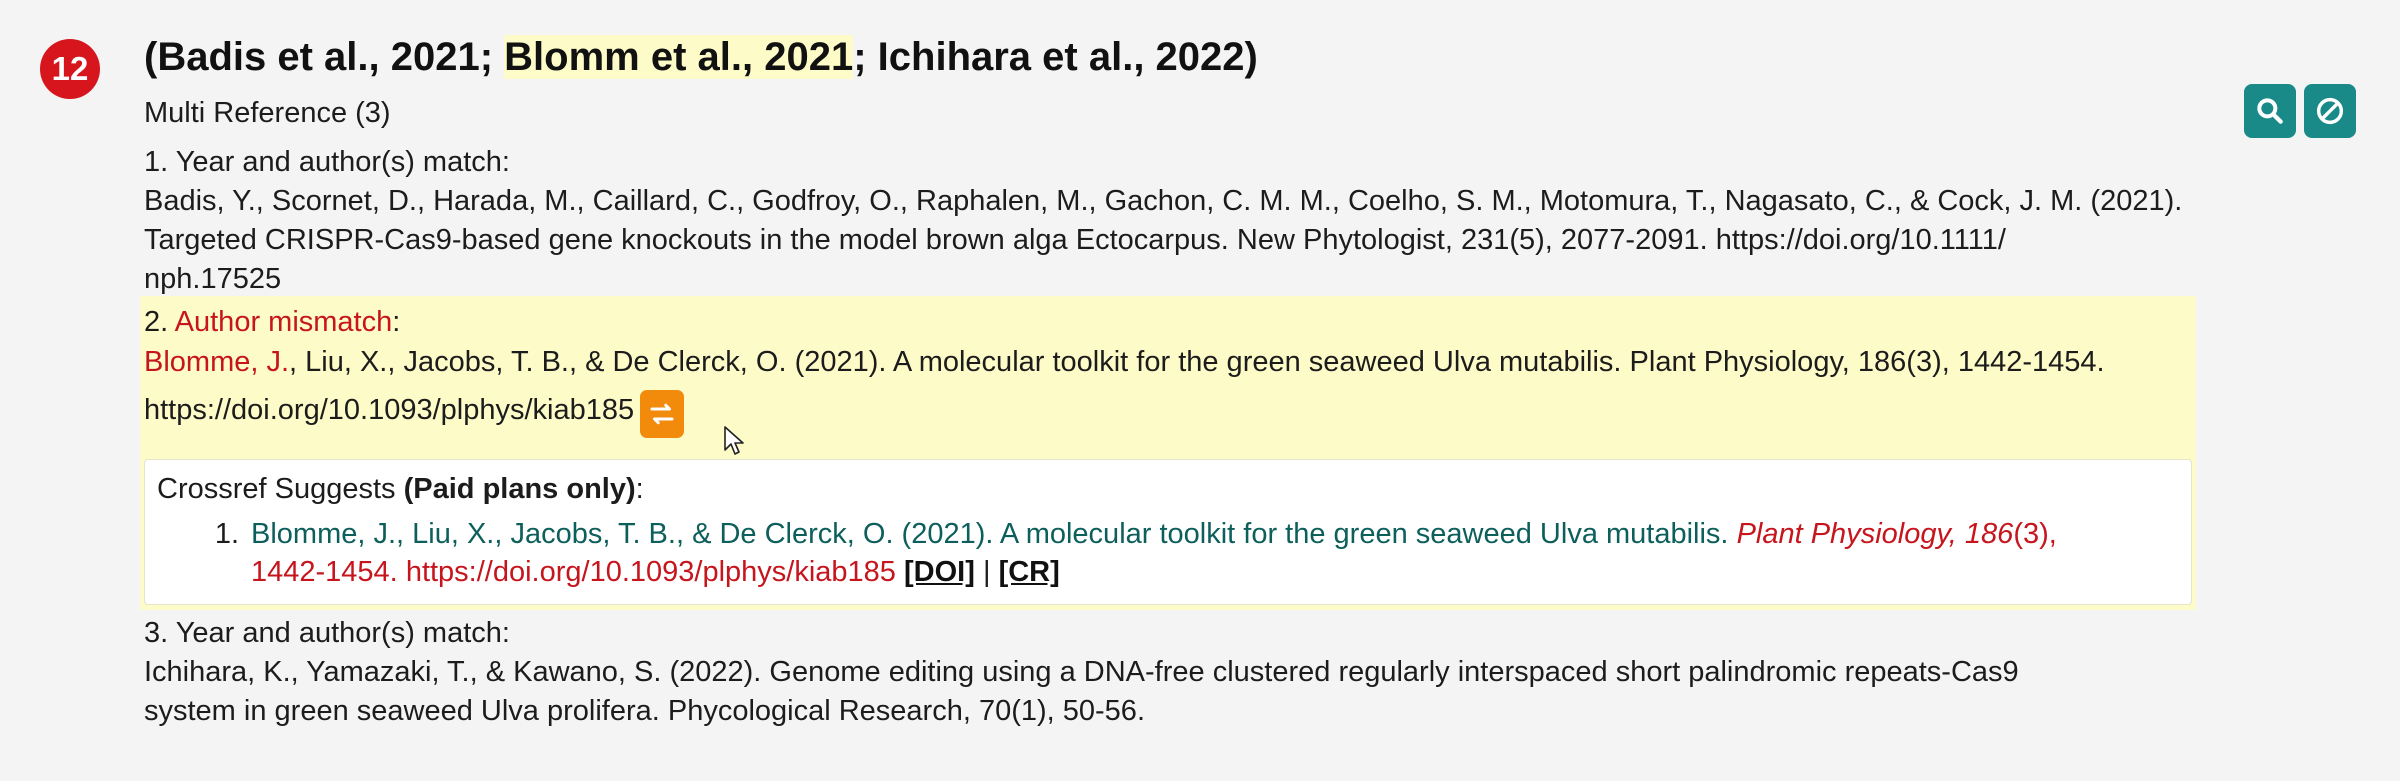 The image size is (2400, 781). I want to click on reference-2-doi: https://doi.org/10.1093/plphys/kiab185, so click(389, 410).